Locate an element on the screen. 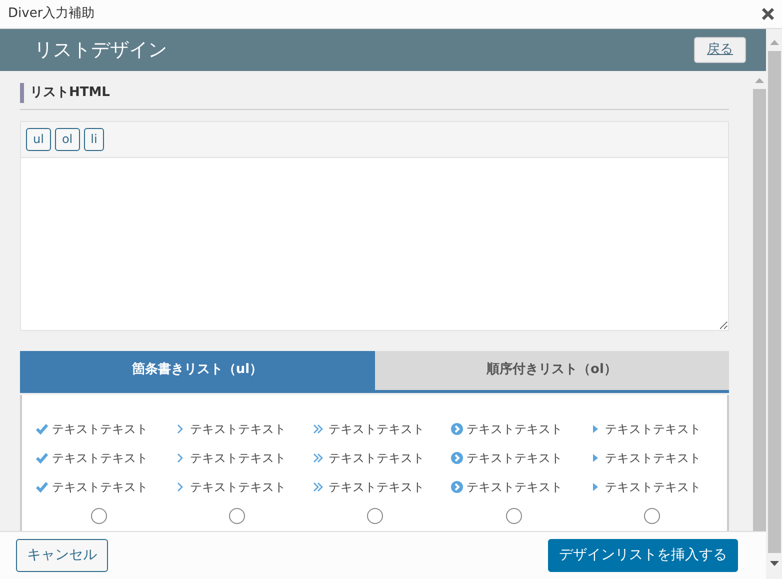 This screenshot has height=579, width=782. close-icon is located at coordinates (768, 14).